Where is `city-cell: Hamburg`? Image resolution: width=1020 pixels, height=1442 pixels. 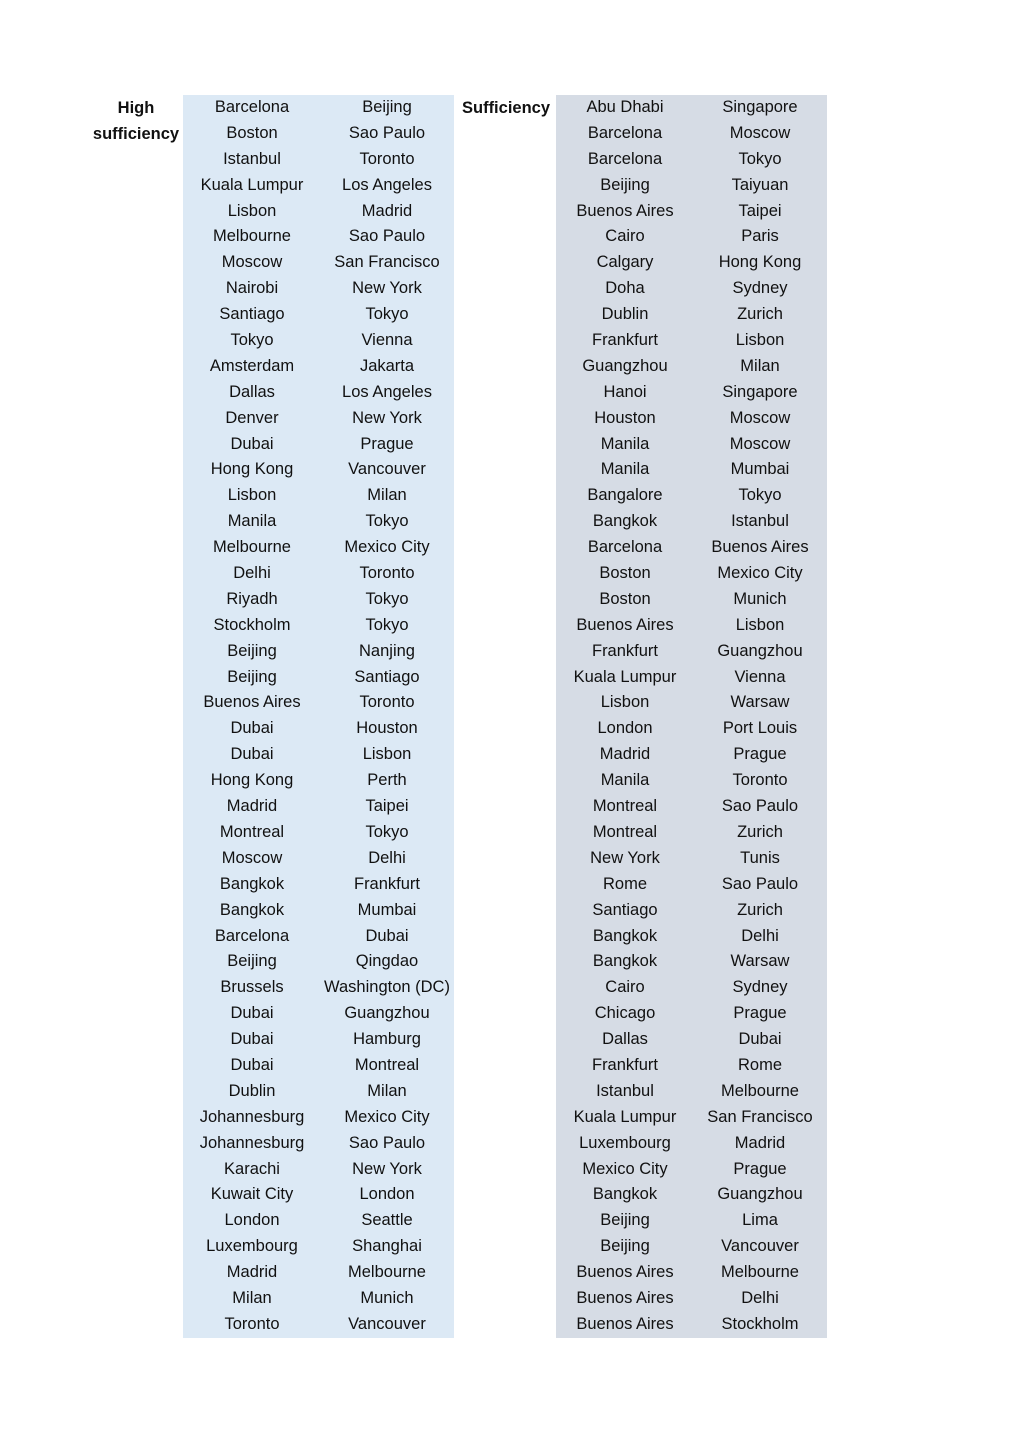 city-cell: Hamburg is located at coordinates (387, 1039).